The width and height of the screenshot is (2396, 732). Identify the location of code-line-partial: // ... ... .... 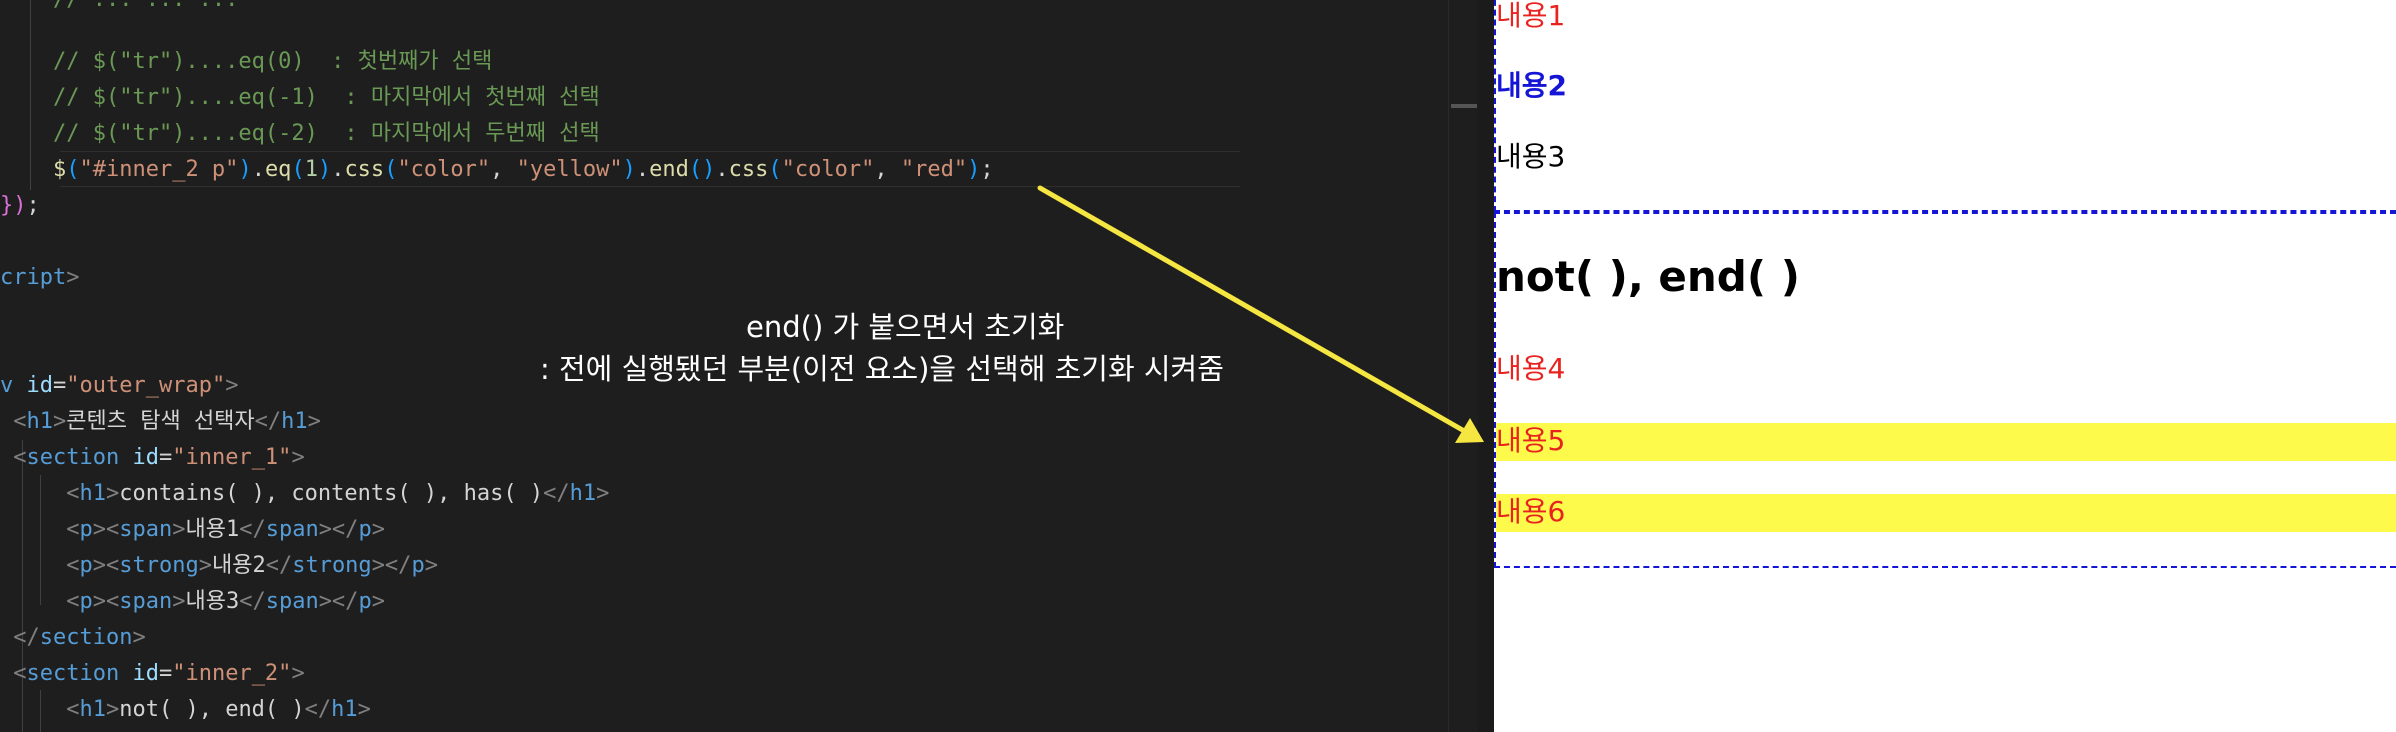
(119, 9).